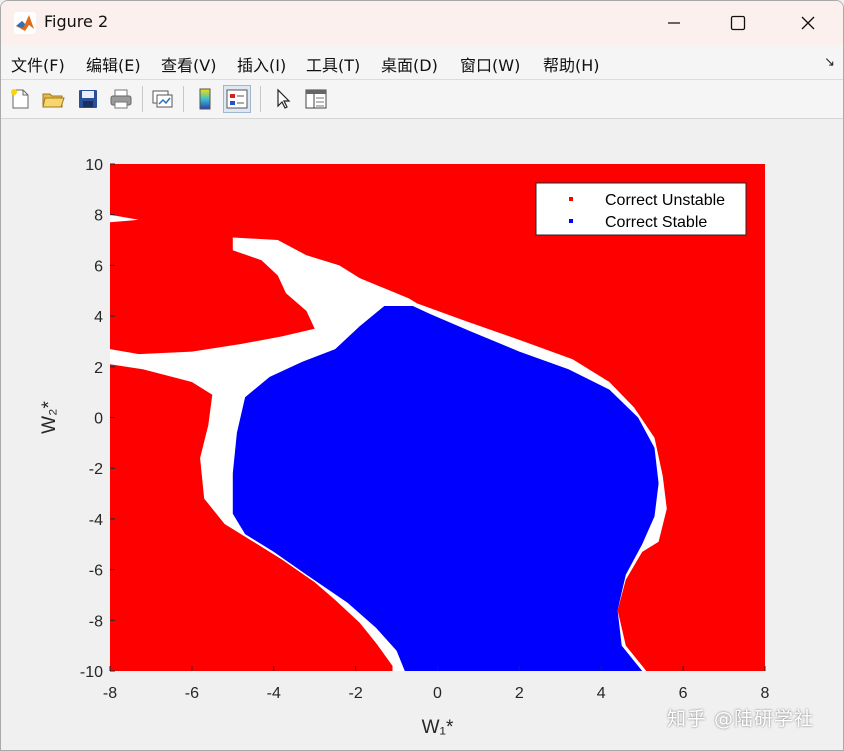 This screenshot has height=751, width=844. I want to click on close-icon, so click(808, 23).